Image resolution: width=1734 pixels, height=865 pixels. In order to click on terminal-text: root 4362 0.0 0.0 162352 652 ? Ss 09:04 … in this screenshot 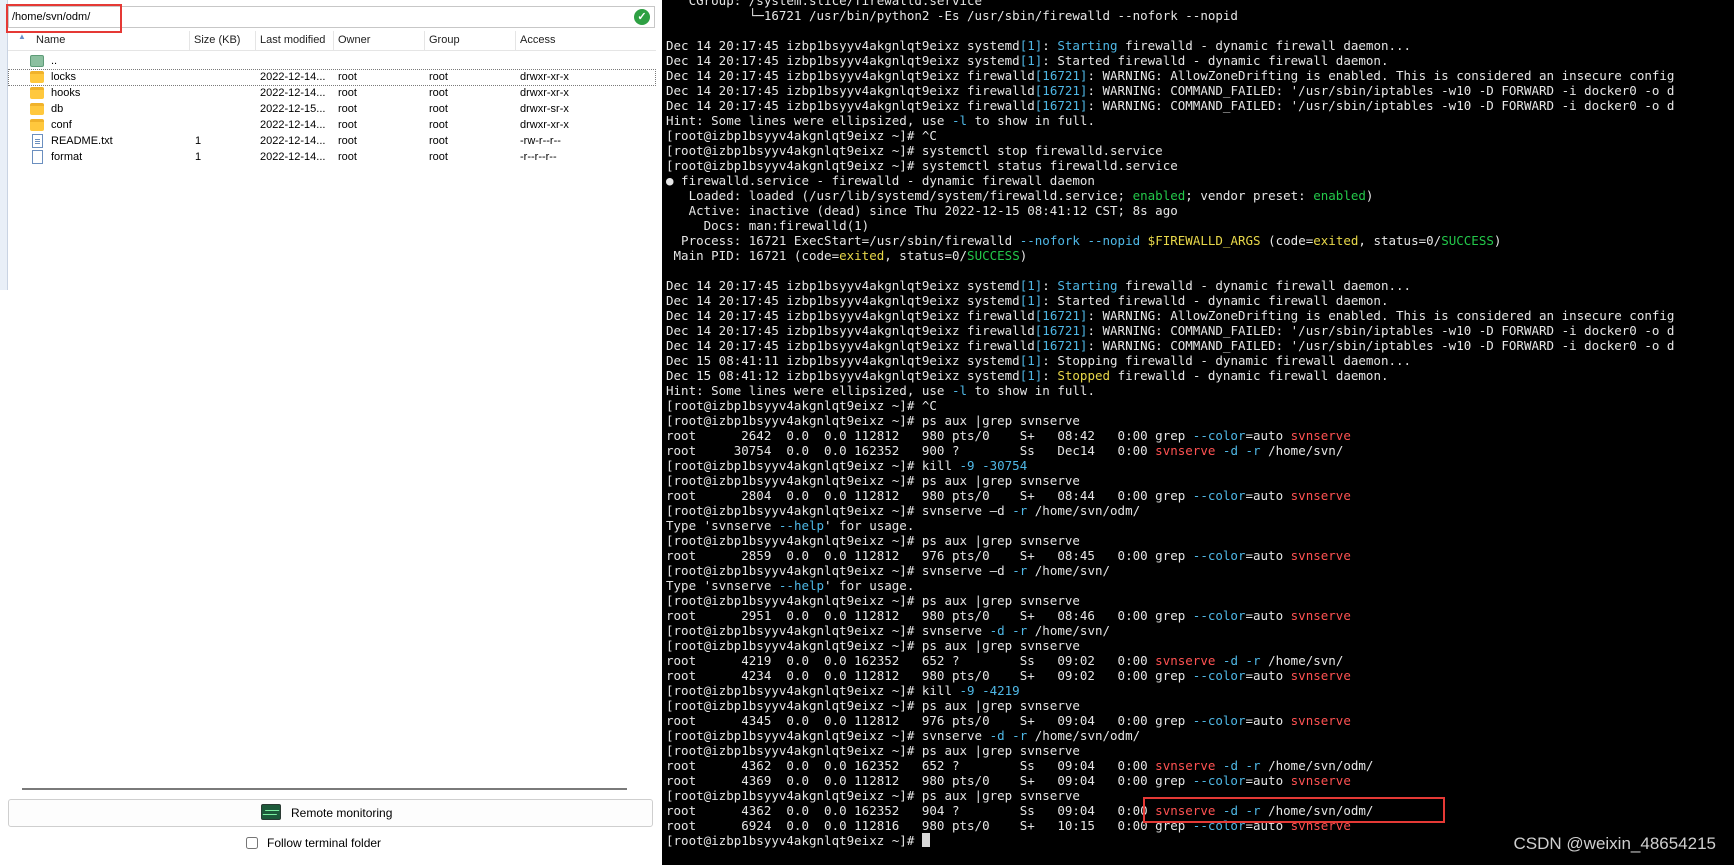, I will do `click(911, 765)`.